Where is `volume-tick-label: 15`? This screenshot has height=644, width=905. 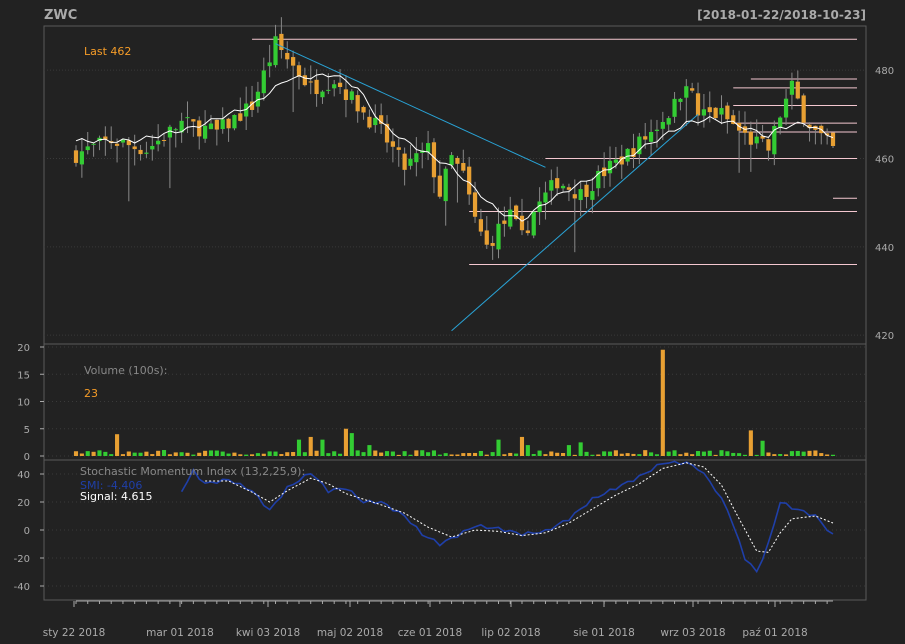 volume-tick-label: 15 is located at coordinates (23, 375).